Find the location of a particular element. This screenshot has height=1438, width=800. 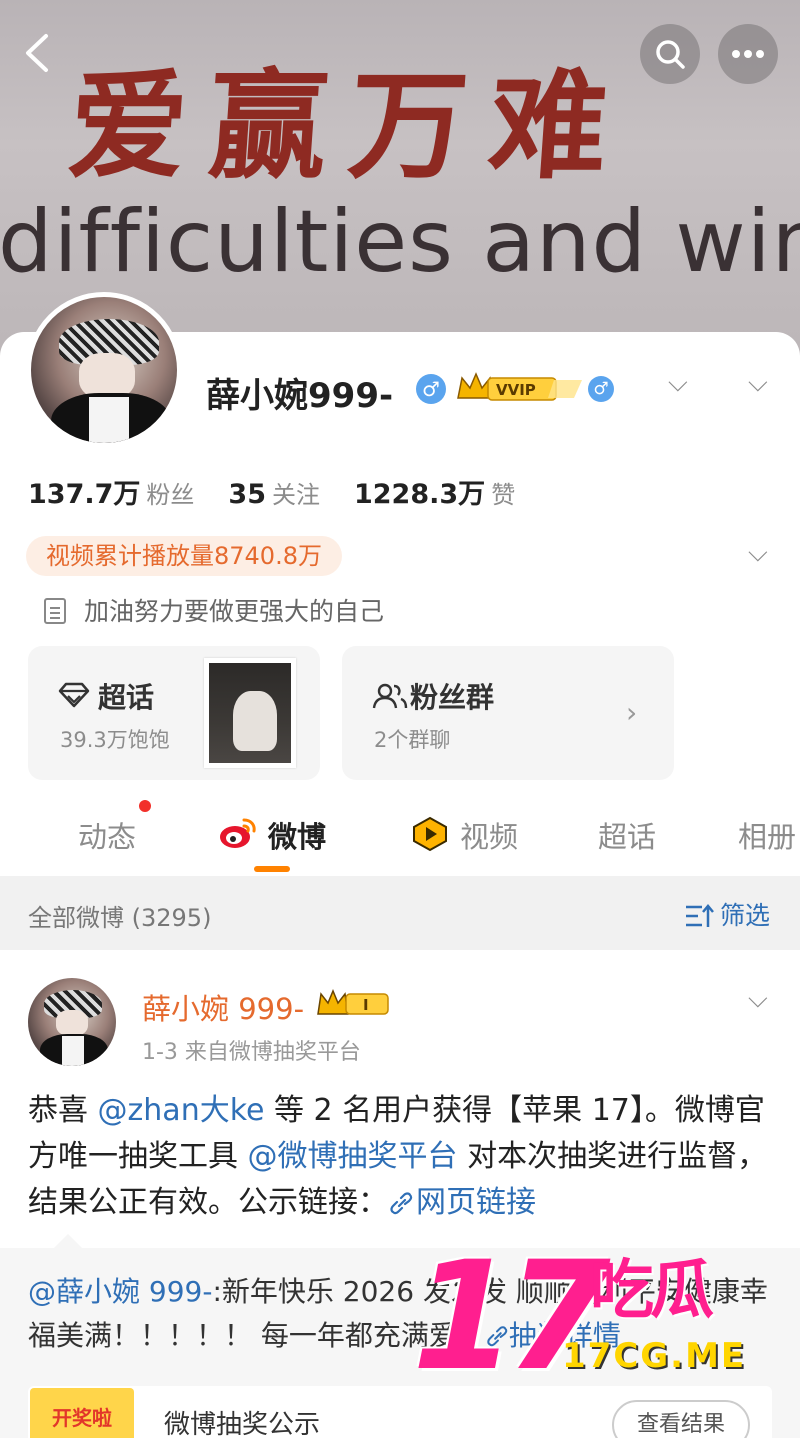

post-meta: 1-3 来自微博抽奖平台 is located at coordinates (251, 1052).